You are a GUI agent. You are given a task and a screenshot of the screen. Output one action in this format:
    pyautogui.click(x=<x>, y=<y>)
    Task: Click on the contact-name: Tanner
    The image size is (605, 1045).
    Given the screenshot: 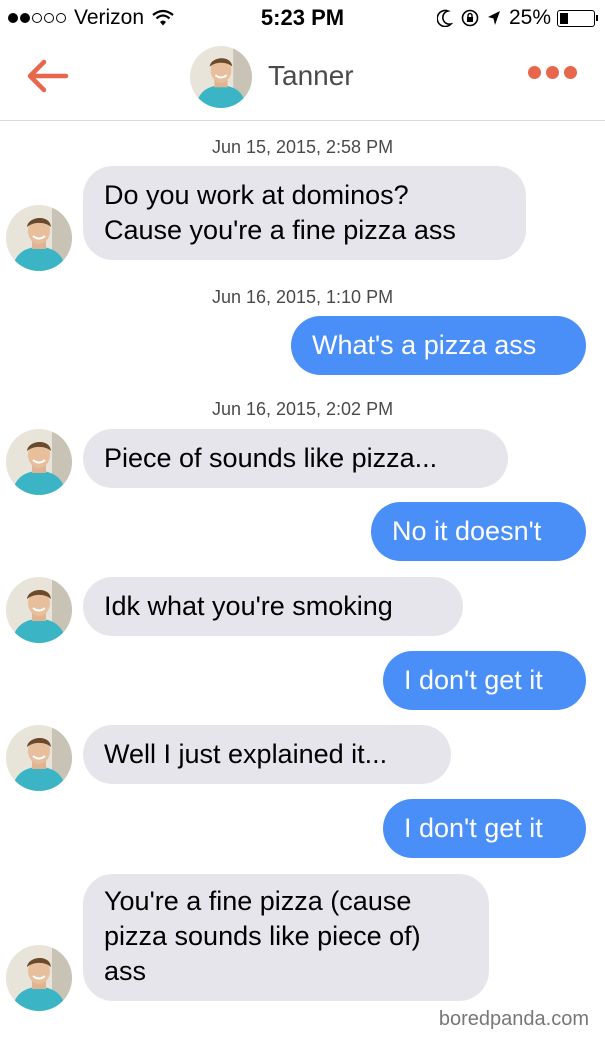 What is the action you would take?
    pyautogui.click(x=311, y=76)
    